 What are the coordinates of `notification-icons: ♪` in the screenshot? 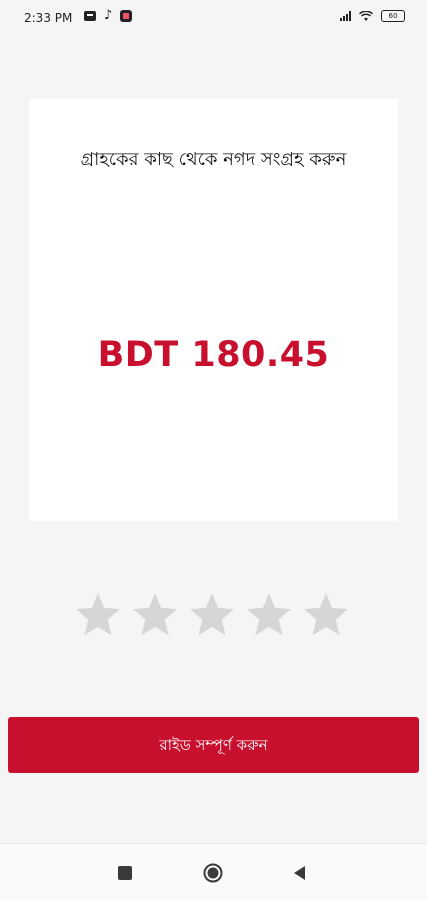 It's located at (108, 15).